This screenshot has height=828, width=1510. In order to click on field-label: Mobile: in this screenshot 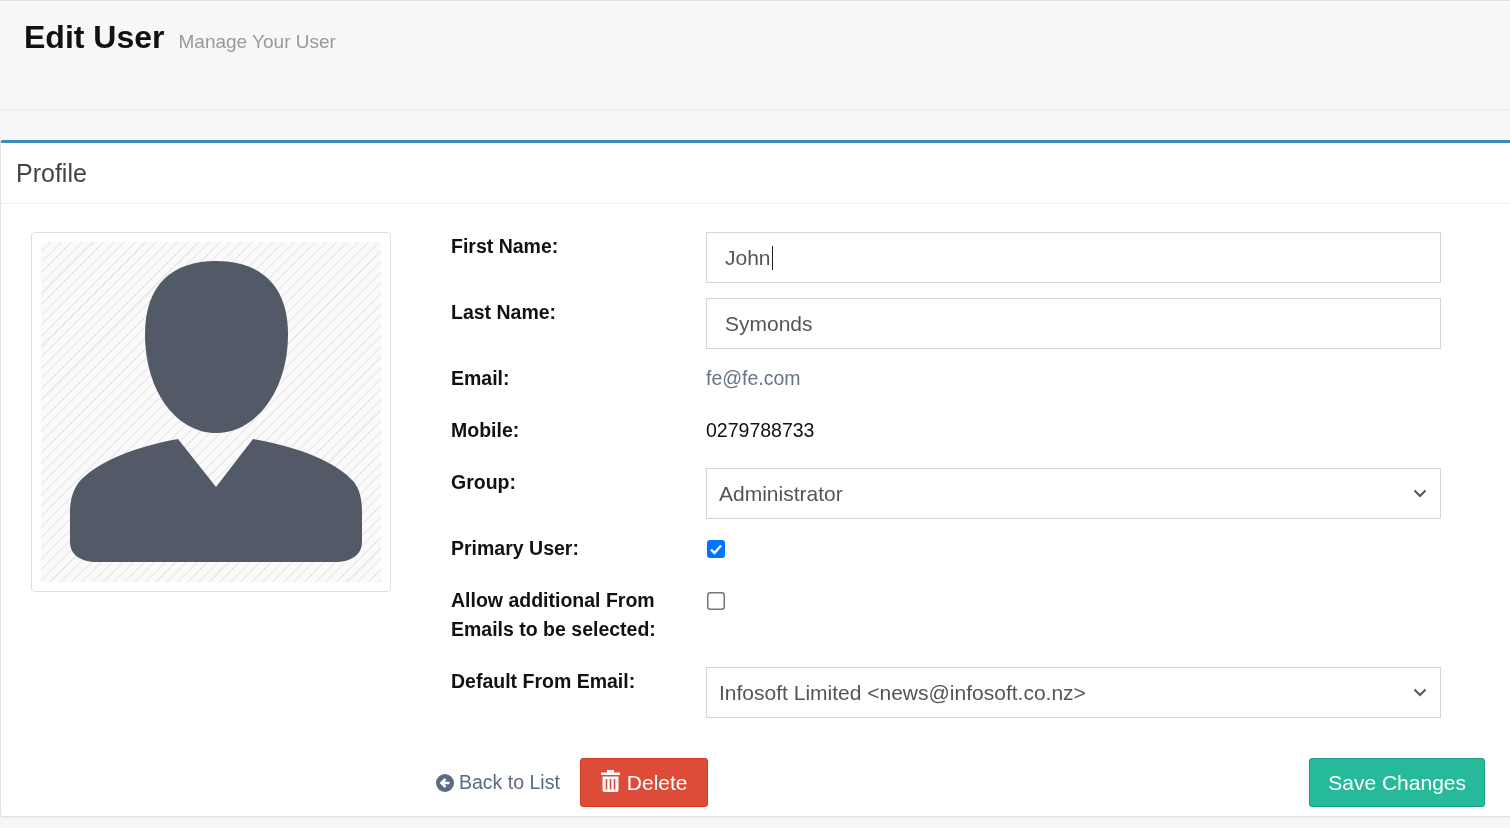, I will do `click(486, 430)`.